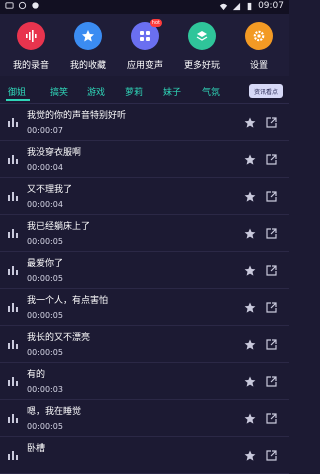 Image resolution: width=320 pixels, height=474 pixels. What do you see at coordinates (22, 5) in the screenshot?
I see `sync-icon` at bounding box center [22, 5].